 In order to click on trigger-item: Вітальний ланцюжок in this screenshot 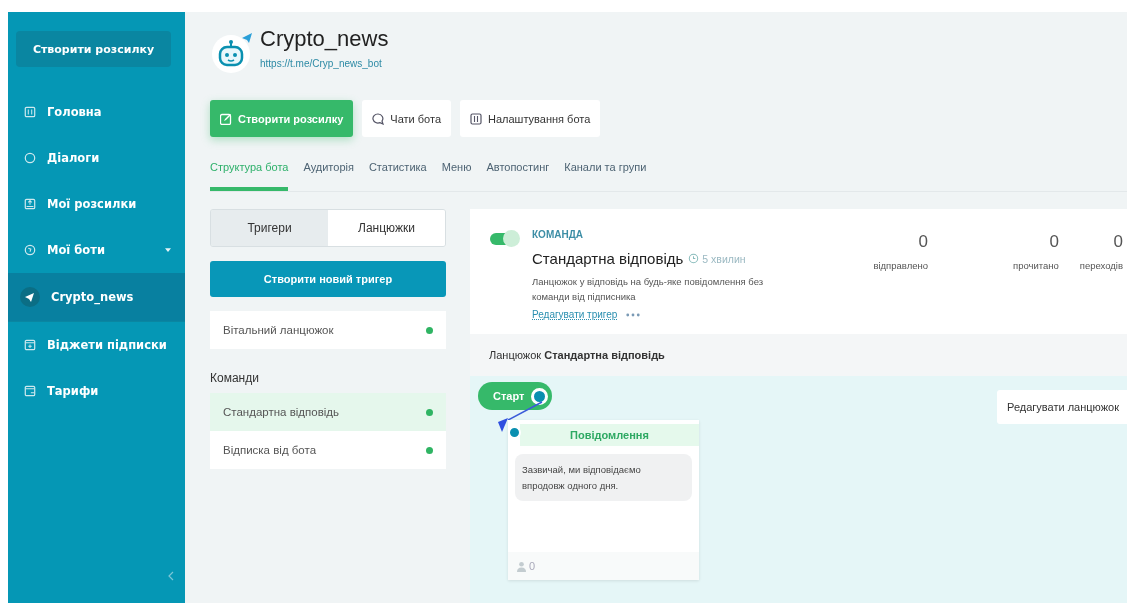, I will do `click(328, 330)`.